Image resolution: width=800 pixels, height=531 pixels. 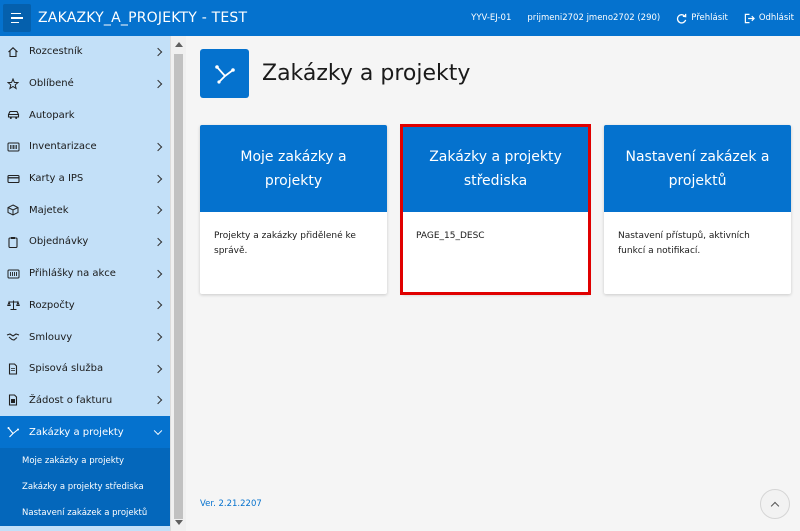 What do you see at coordinates (72, 274) in the screenshot?
I see `sidebar-item-label: Přihlášky na akce` at bounding box center [72, 274].